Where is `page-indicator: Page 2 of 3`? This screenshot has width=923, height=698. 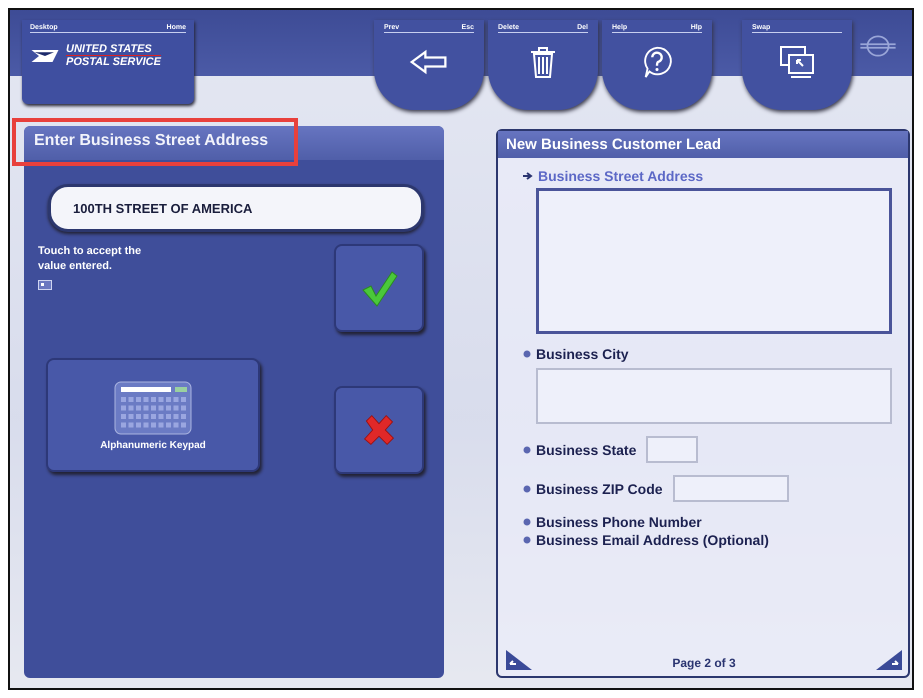 page-indicator: Page 2 of 3 is located at coordinates (704, 663).